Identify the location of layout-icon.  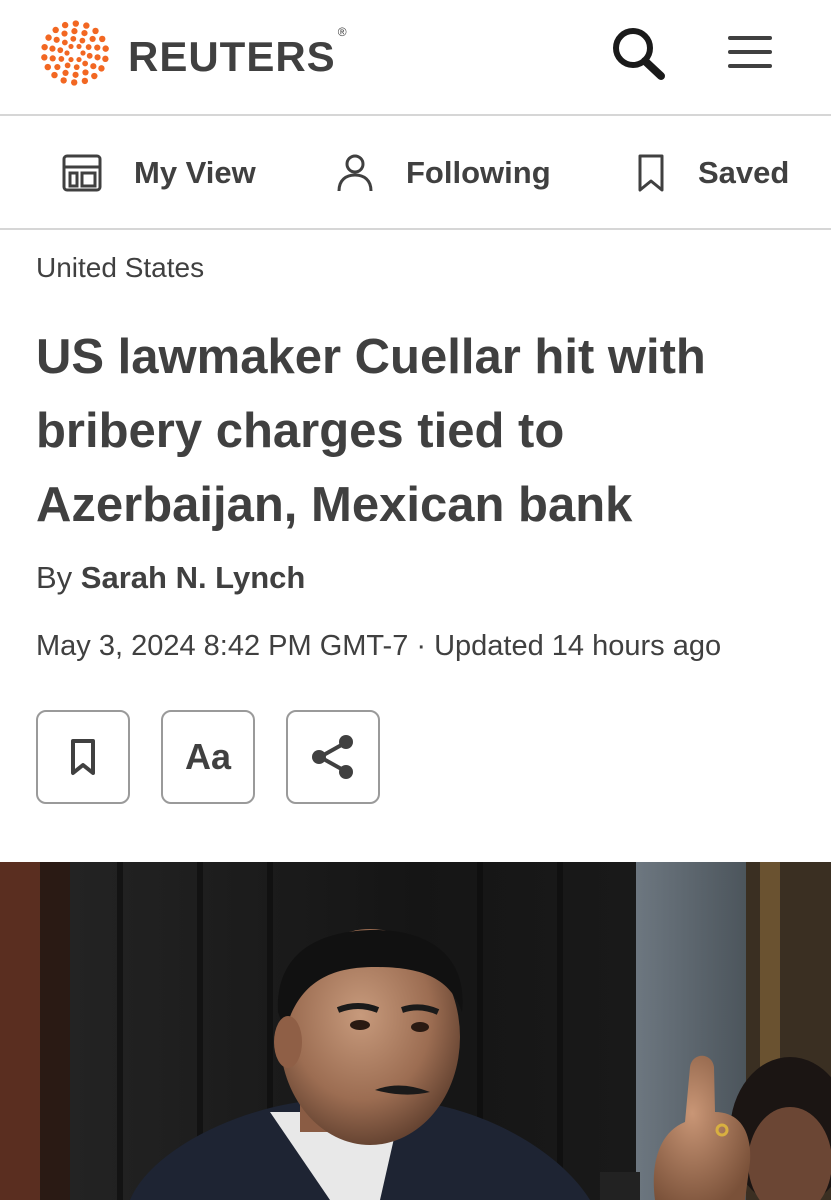
(82, 173).